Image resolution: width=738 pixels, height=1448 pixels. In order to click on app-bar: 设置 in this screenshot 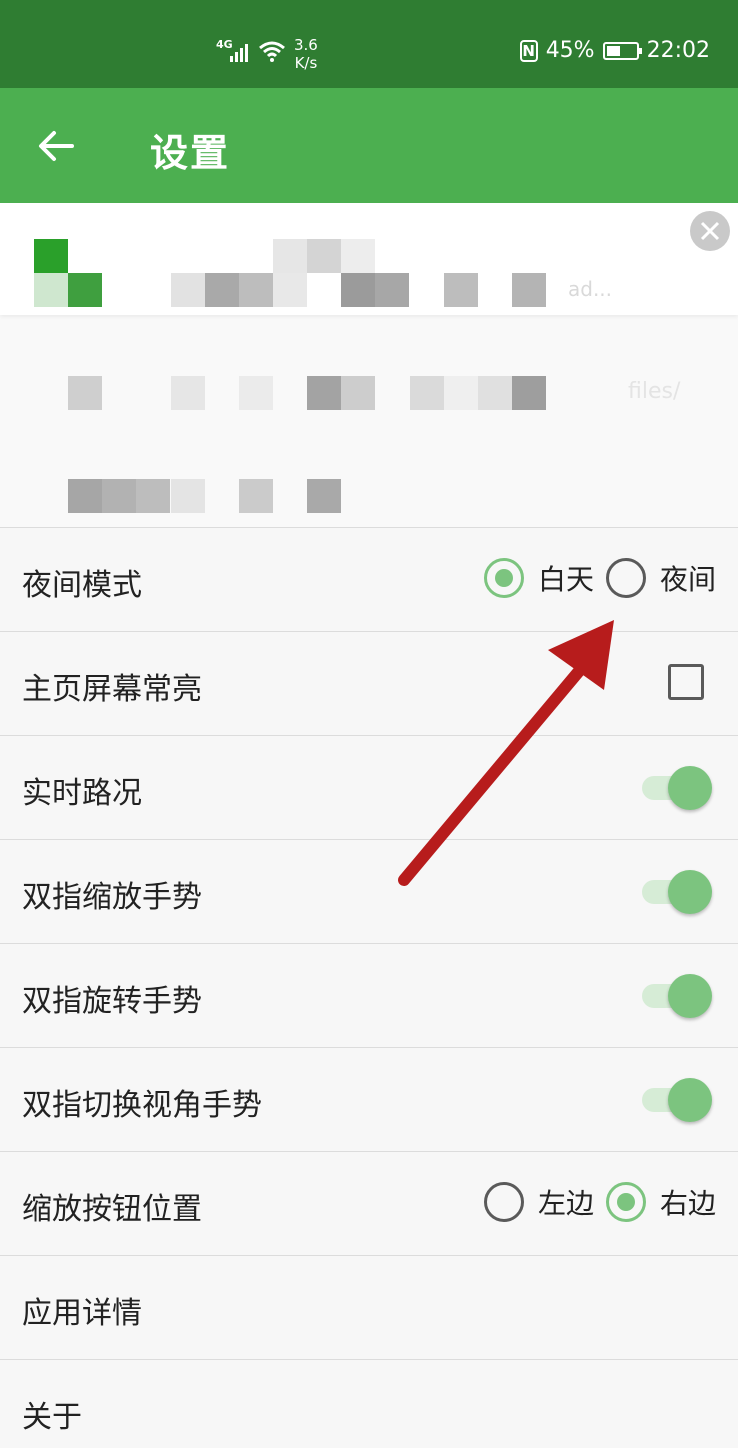, I will do `click(369, 145)`.